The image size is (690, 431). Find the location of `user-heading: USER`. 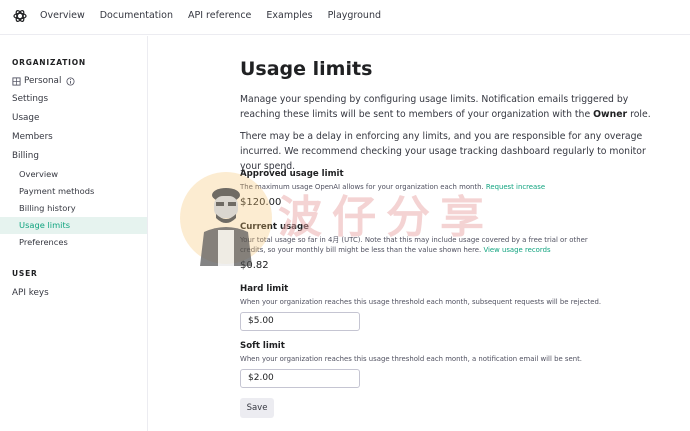

user-heading: USER is located at coordinates (25, 273).